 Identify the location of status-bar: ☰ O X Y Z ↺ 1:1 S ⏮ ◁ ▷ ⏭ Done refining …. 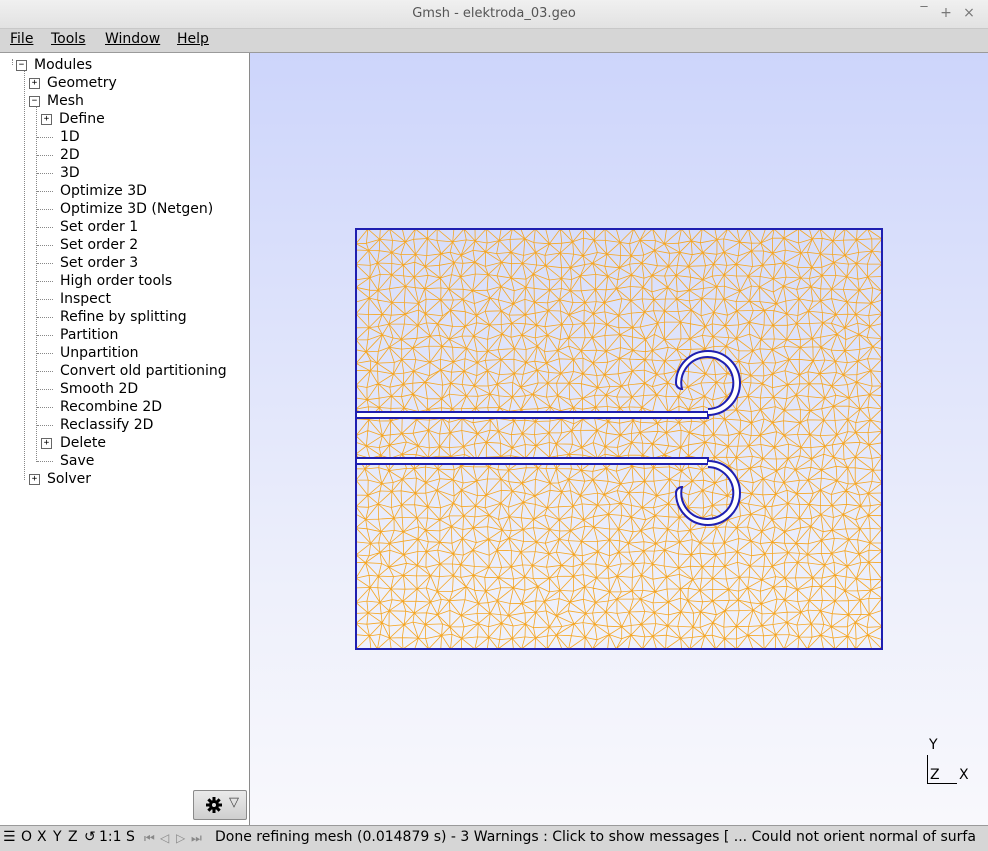
(494, 838).